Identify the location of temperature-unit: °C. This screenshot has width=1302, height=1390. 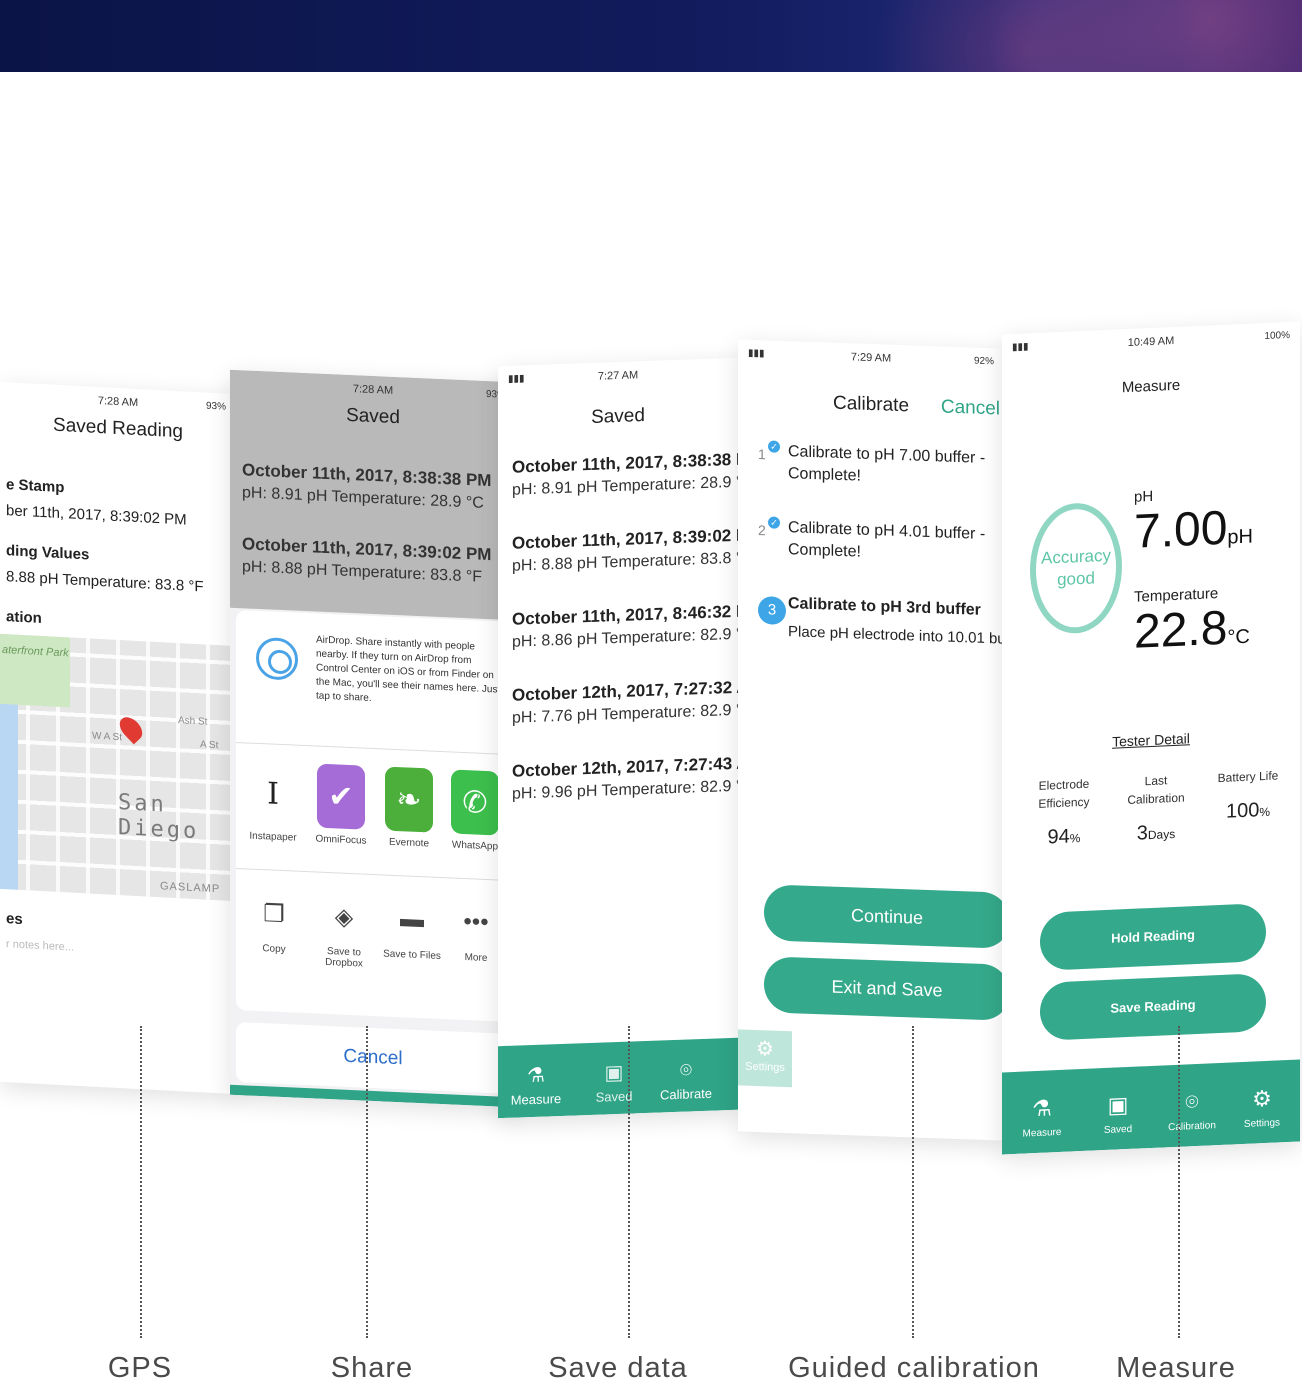
(1238, 637).